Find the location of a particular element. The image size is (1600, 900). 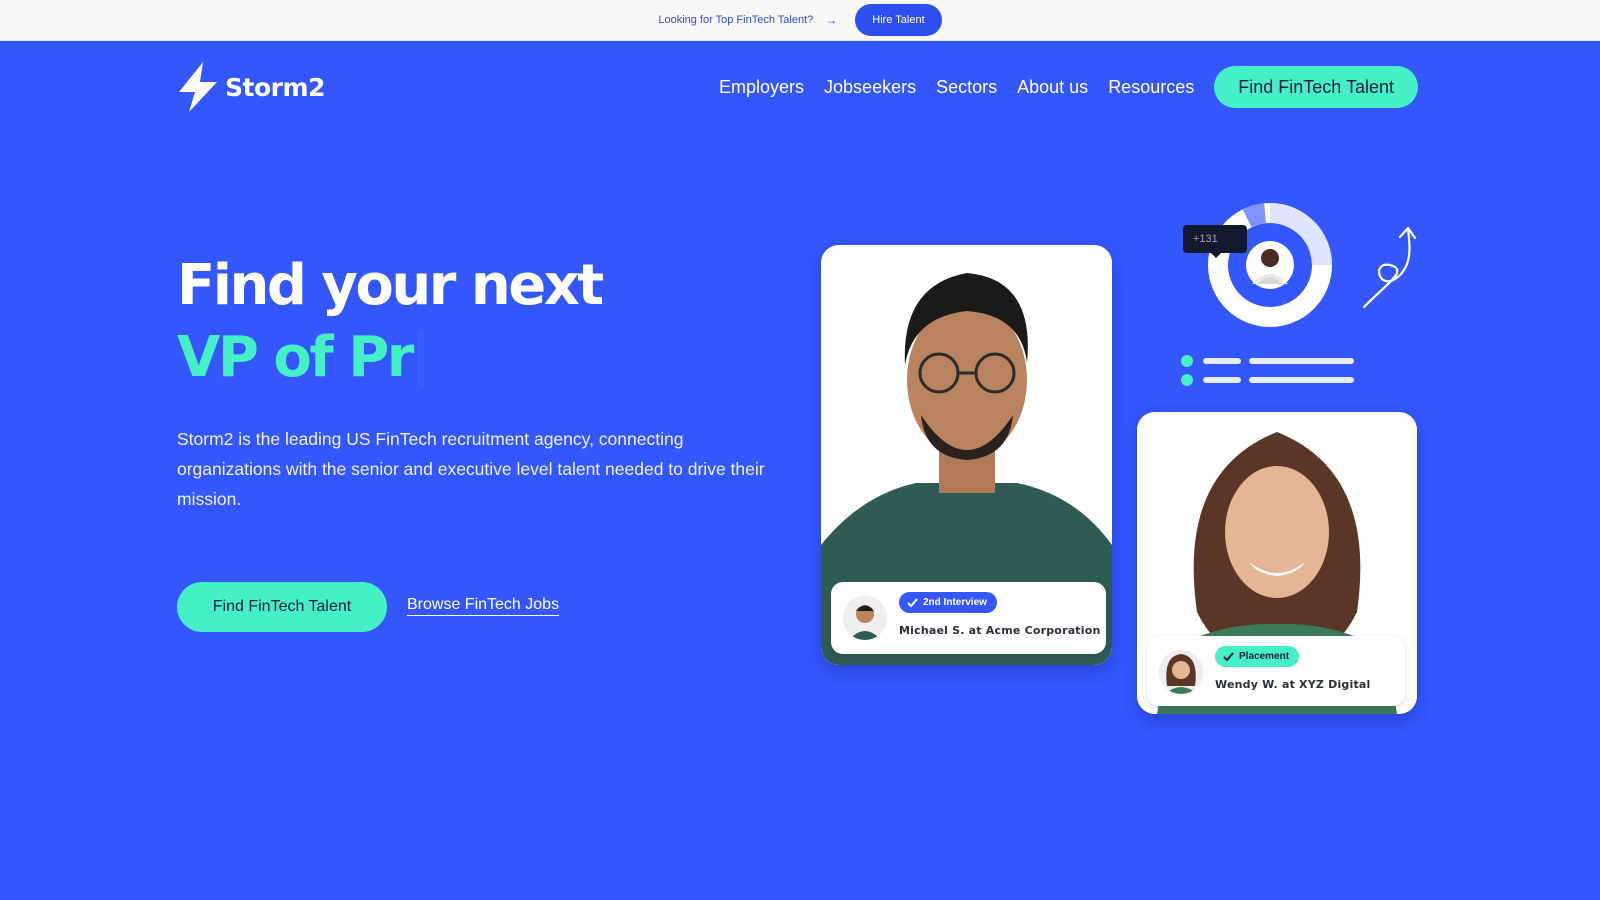

find-fintech-talent-nav-button: Find FinTech Talent is located at coordinates (1316, 87).